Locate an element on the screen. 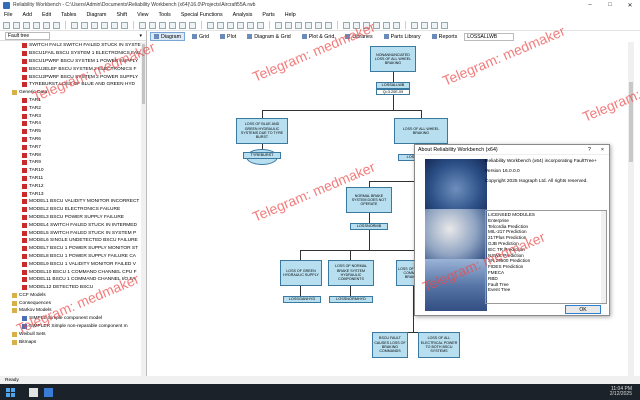 The width and height of the screenshot is (640, 400). tree-item: MODEL10 BSCU 1 COMMAND CHANNEL CPU F is located at coordinates (73, 272).